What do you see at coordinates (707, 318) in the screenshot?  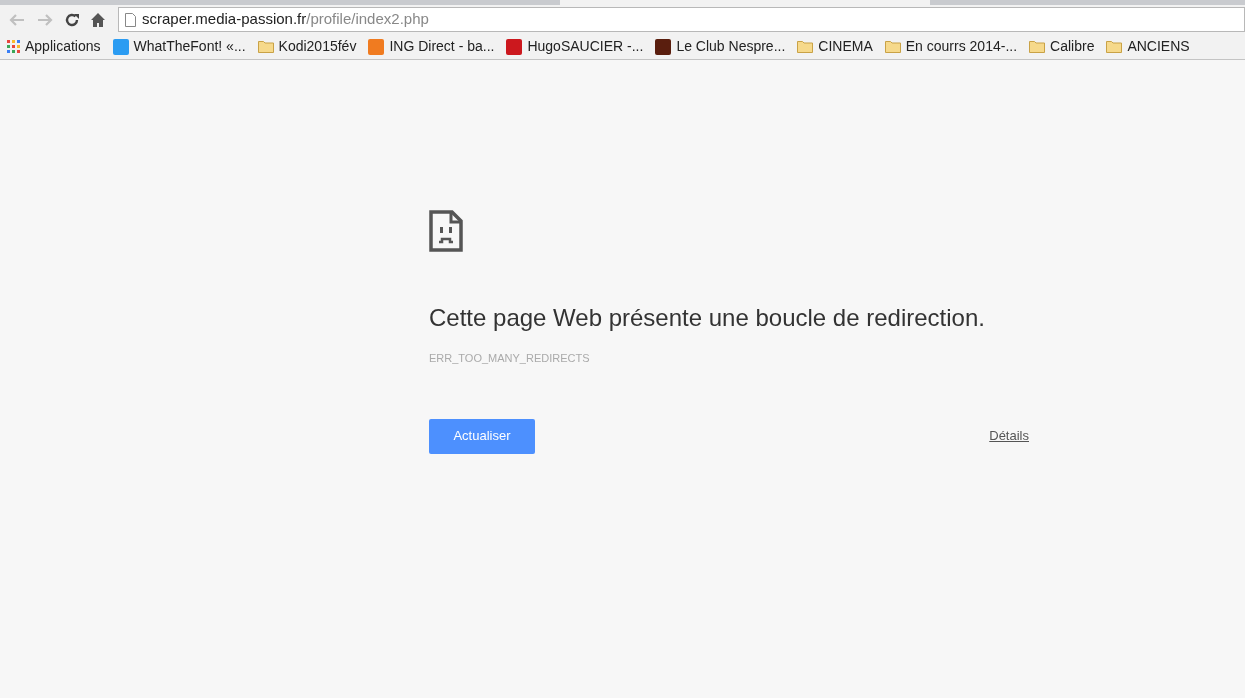 I see `error-heading: Cette page Web présente une boucle de redirection.` at bounding box center [707, 318].